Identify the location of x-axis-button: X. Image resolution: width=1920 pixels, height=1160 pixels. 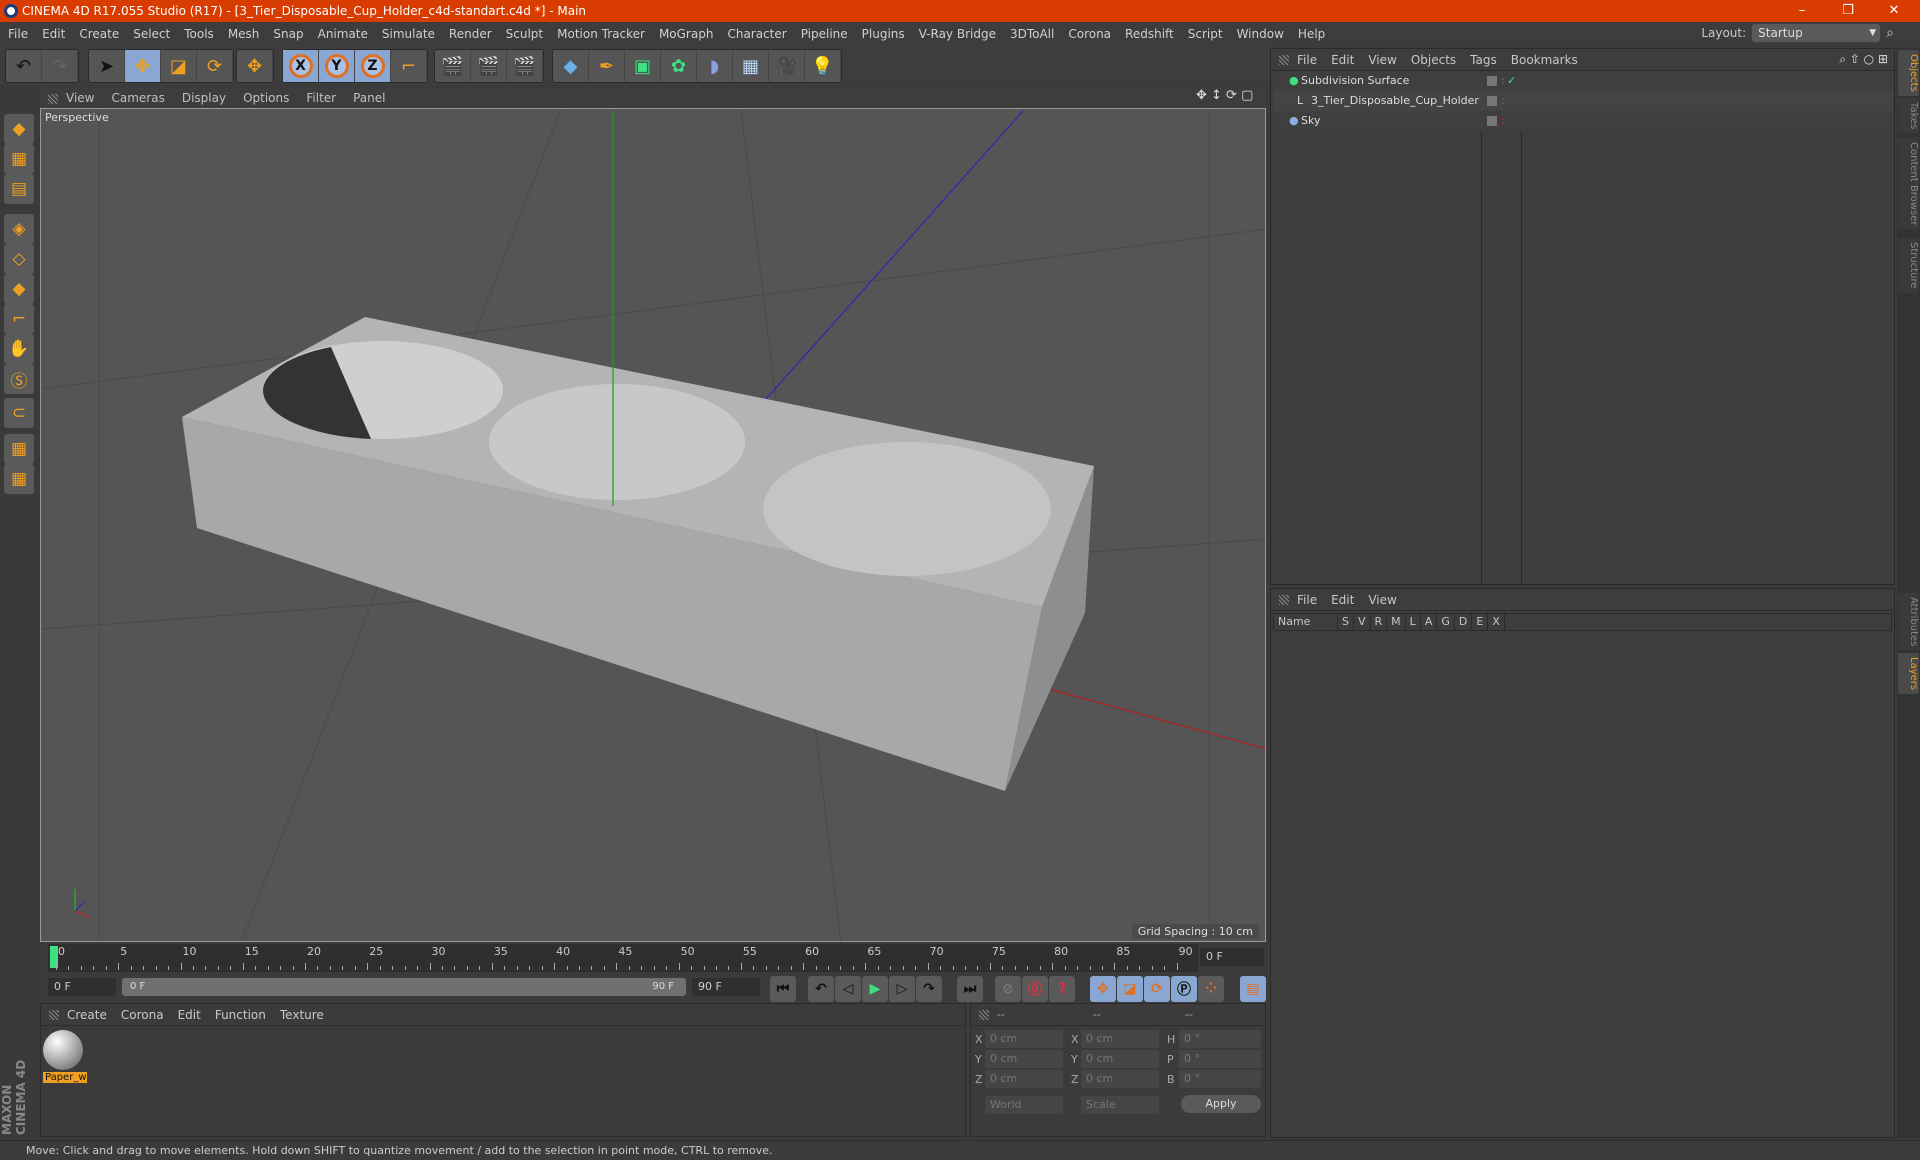
(301, 66).